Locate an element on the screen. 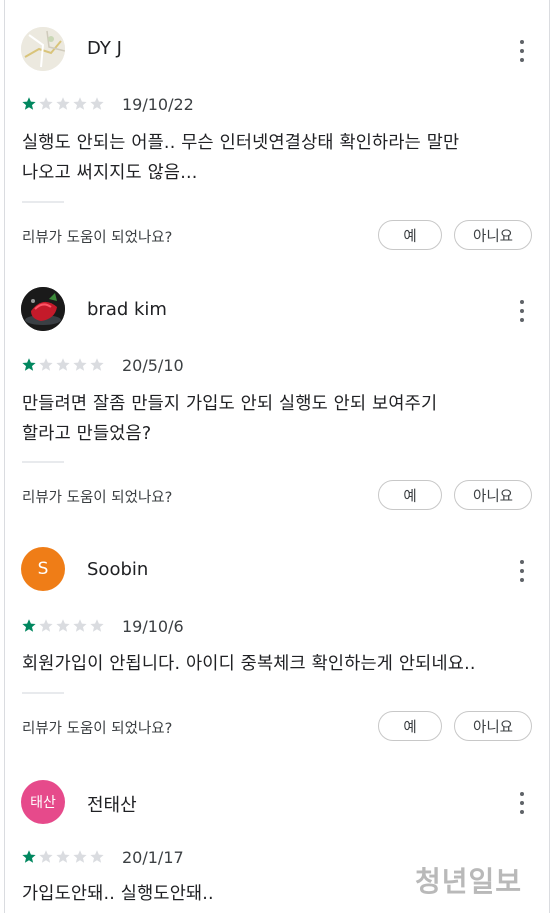  strawberry-photo-icon is located at coordinates (43, 309).